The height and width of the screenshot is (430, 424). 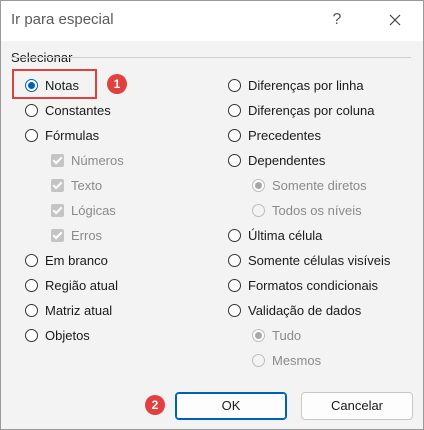 I want to click on option-label: Constantes, so click(x=78, y=110).